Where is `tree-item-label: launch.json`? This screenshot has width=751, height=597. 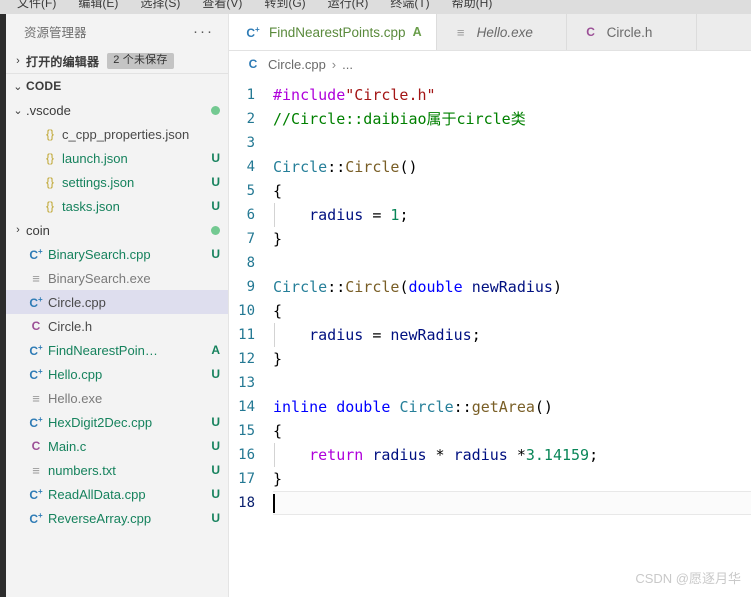 tree-item-label: launch.json is located at coordinates (95, 158).